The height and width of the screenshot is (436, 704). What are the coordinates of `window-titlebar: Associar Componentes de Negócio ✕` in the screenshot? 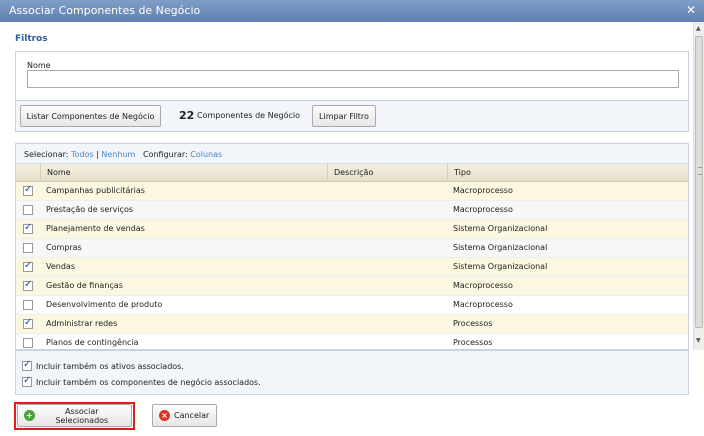 It's located at (352, 11).